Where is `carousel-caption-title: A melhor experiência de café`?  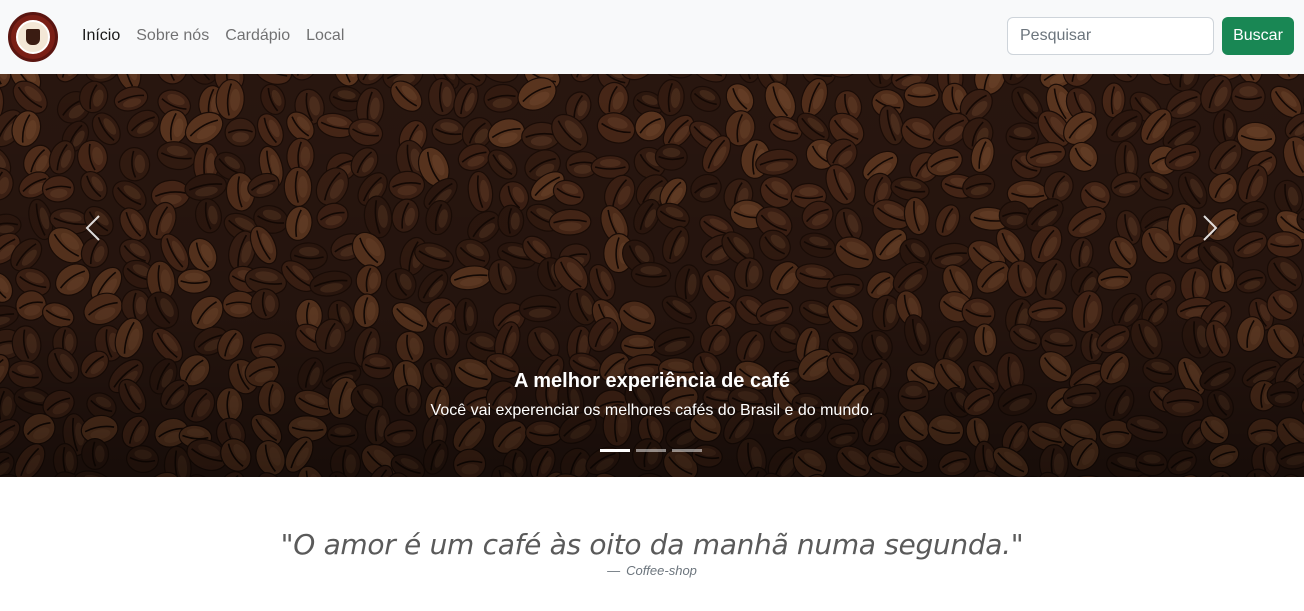 carousel-caption-title: A melhor experiência de café is located at coordinates (652, 381).